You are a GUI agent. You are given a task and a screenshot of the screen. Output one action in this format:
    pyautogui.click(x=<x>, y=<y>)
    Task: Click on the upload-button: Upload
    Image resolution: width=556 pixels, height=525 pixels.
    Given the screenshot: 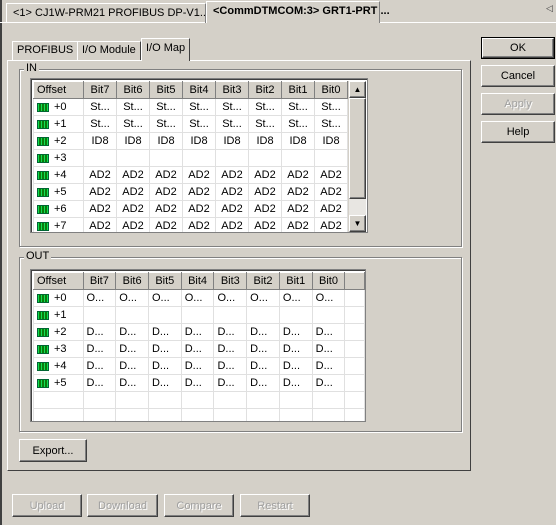 What is the action you would take?
    pyautogui.click(x=47, y=505)
    